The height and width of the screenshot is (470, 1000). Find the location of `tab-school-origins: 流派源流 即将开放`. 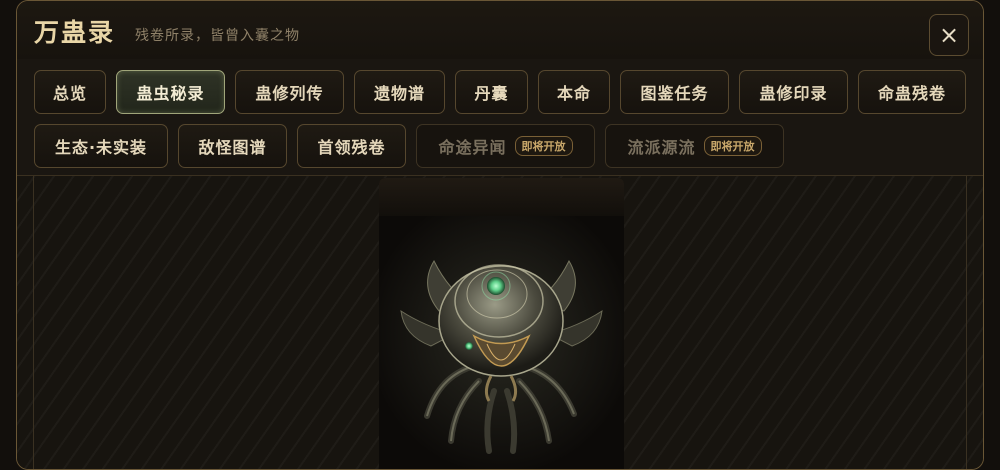

tab-school-origins: 流派源流 即将开放 is located at coordinates (694, 146).